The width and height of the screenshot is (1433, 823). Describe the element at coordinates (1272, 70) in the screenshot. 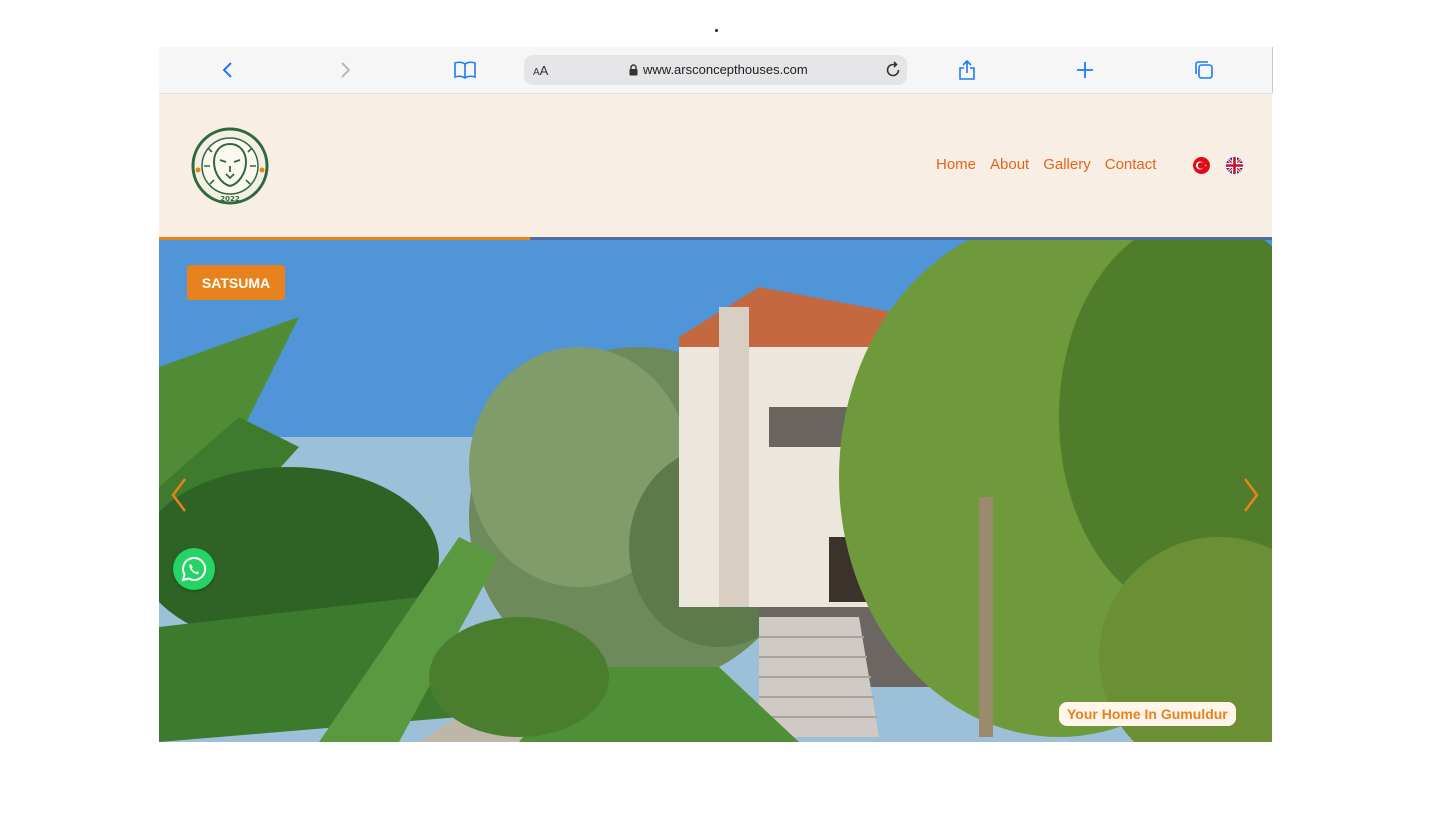

I see `device-edge` at that location.